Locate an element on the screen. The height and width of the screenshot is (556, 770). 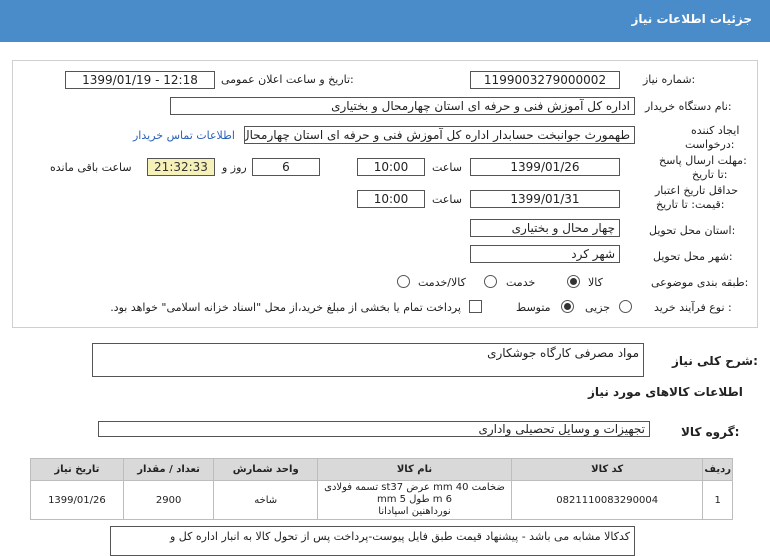
province-label: استان محل تحویل: is located at coordinates (692, 230).